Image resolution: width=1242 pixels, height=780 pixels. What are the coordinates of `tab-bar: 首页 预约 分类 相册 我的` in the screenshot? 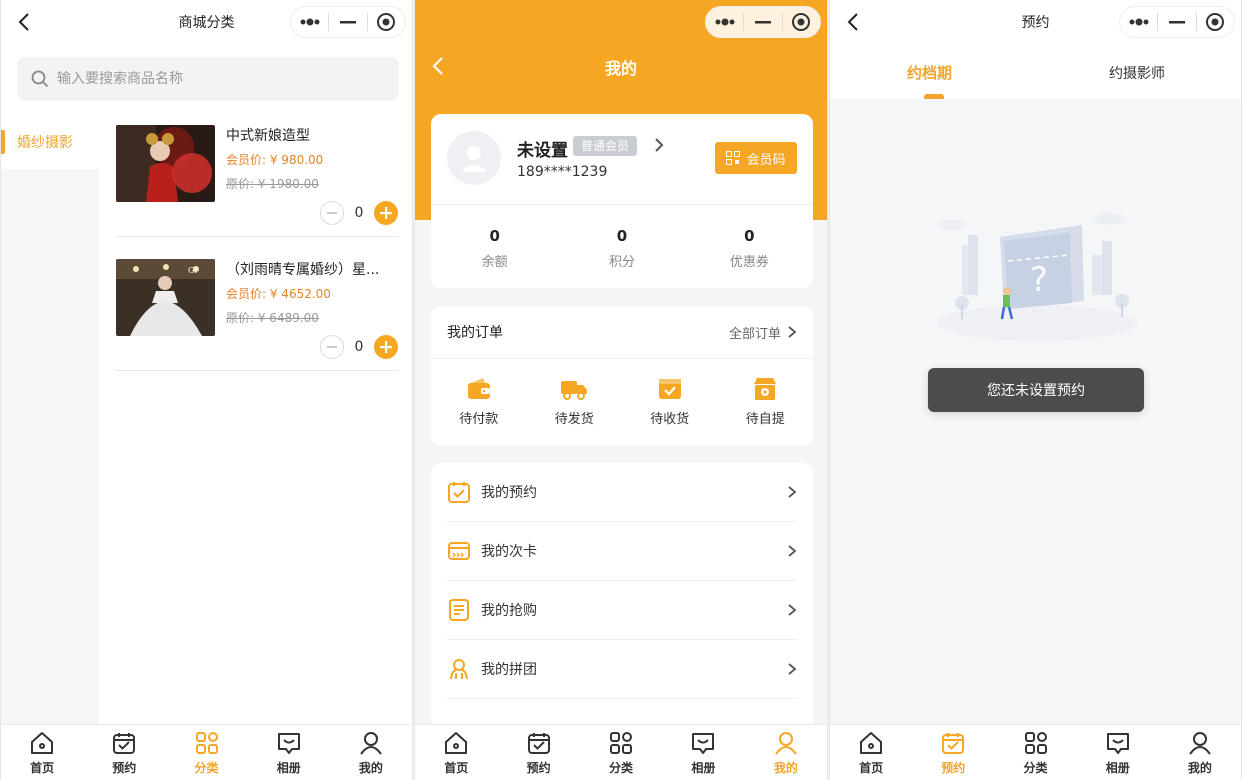 It's located at (206, 752).